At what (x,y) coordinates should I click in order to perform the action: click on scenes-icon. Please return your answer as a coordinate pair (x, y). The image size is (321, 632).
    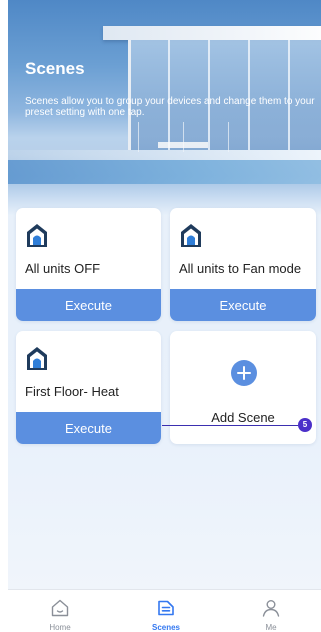
    Looking at the image, I should click on (166, 608).